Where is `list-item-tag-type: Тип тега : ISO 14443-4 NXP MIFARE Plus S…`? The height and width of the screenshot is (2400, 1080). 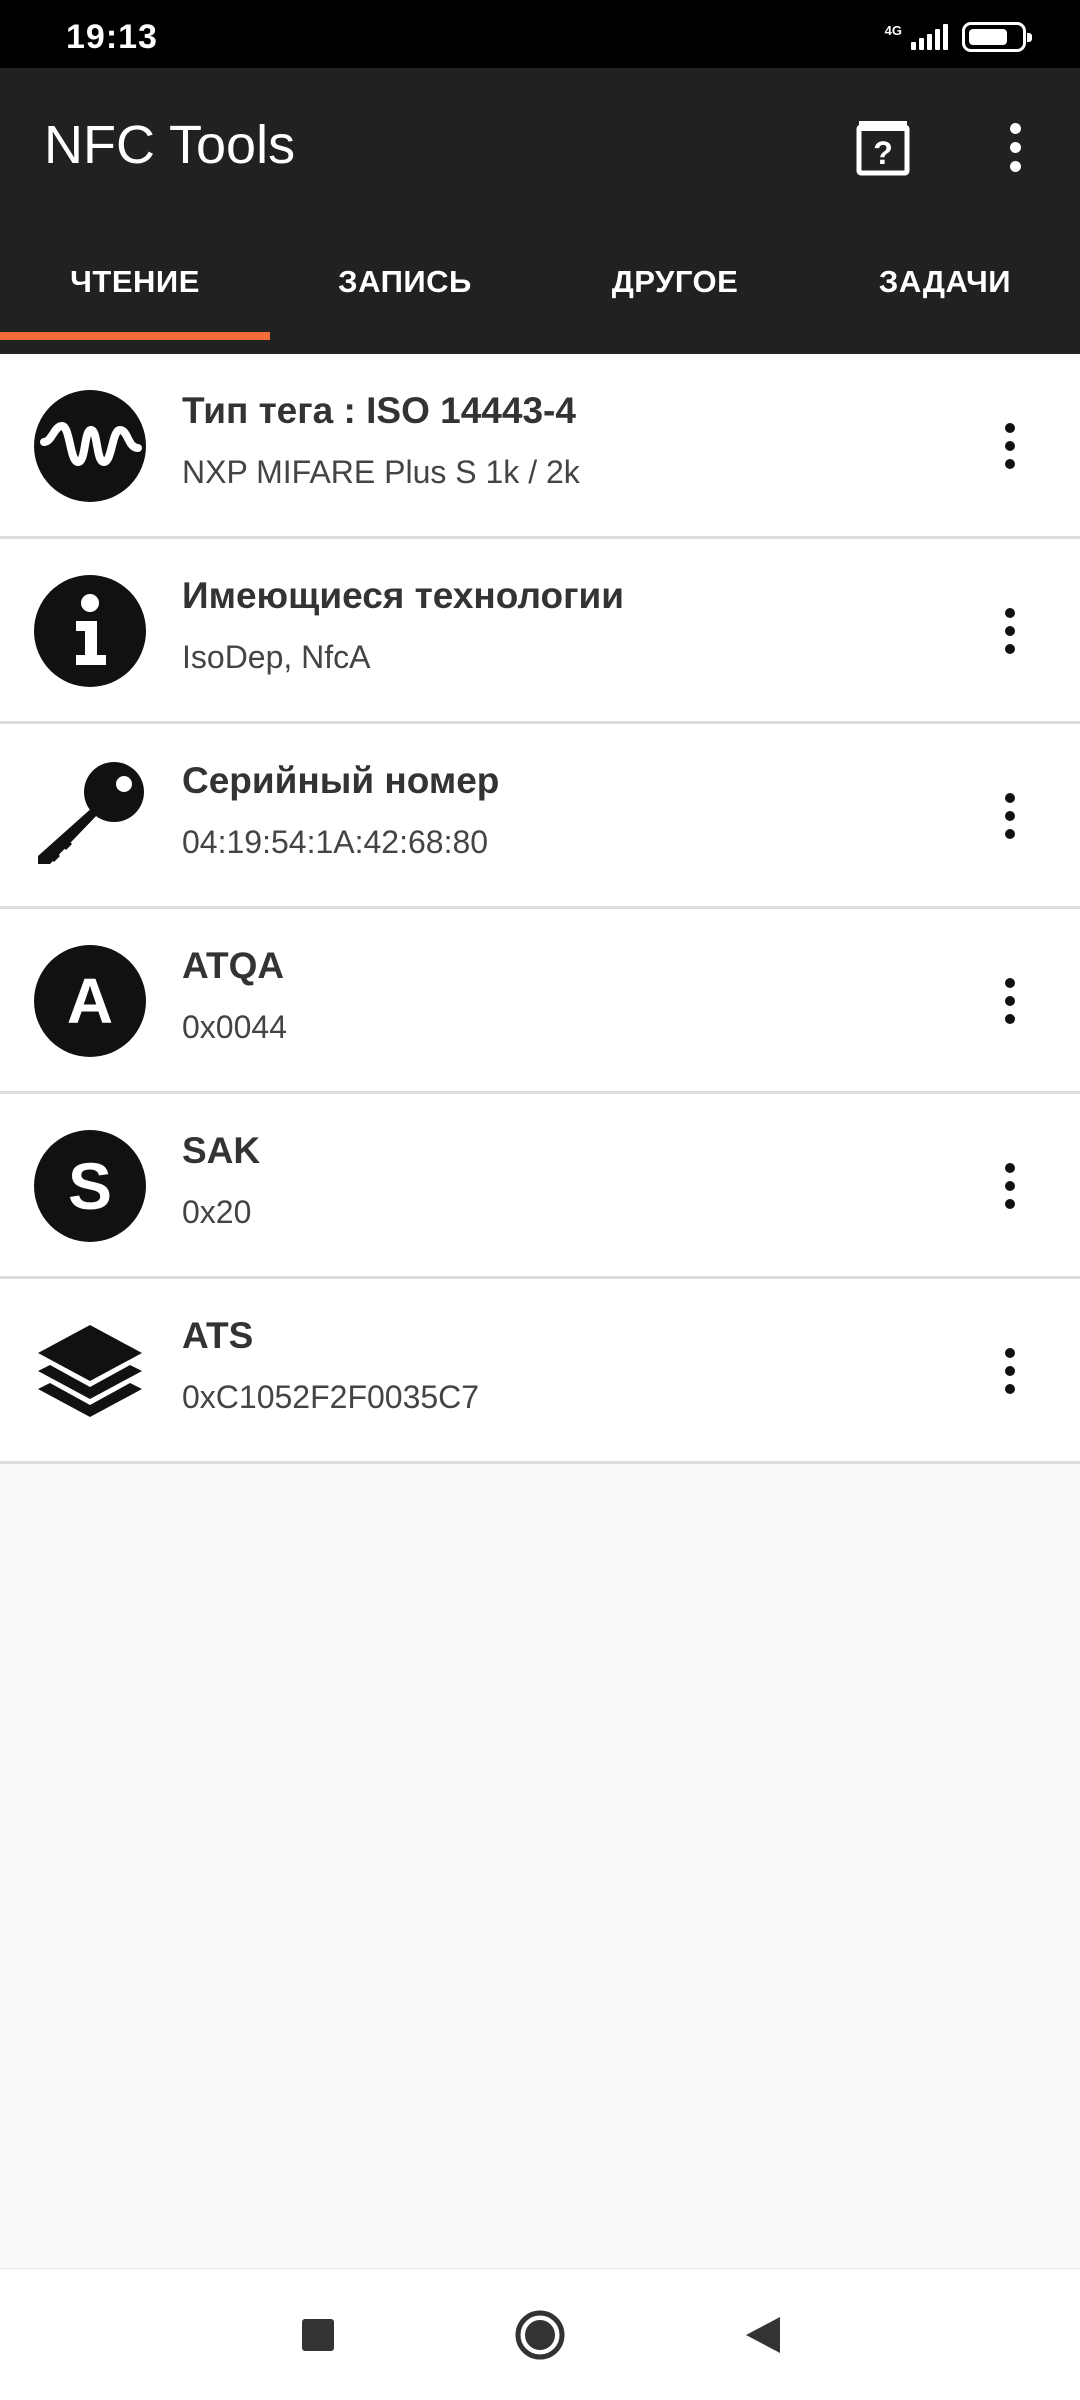
list-item-tag-type: Тип тега : ISO 14443-4 NXP MIFARE Plus S… is located at coordinates (540, 446).